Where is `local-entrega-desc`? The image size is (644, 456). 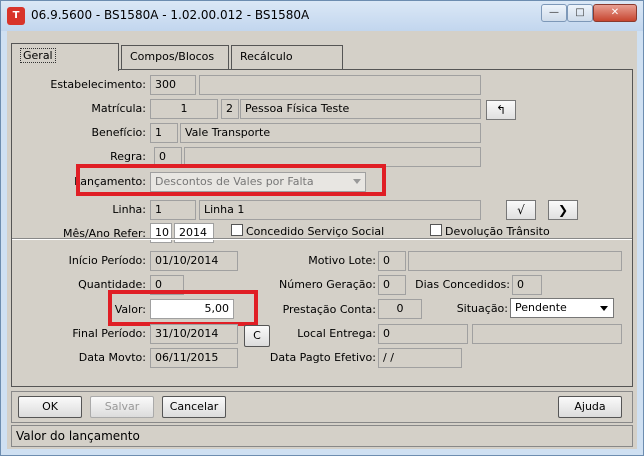 local-entrega-desc is located at coordinates (547, 334).